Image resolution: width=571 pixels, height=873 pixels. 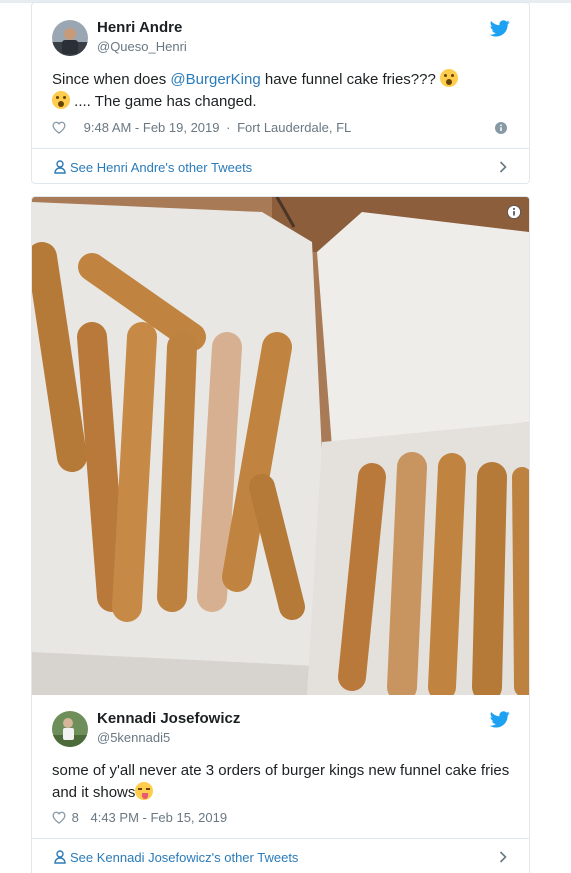 What do you see at coordinates (111, 79) in the screenshot?
I see `tweet-text-part: Since when does` at bounding box center [111, 79].